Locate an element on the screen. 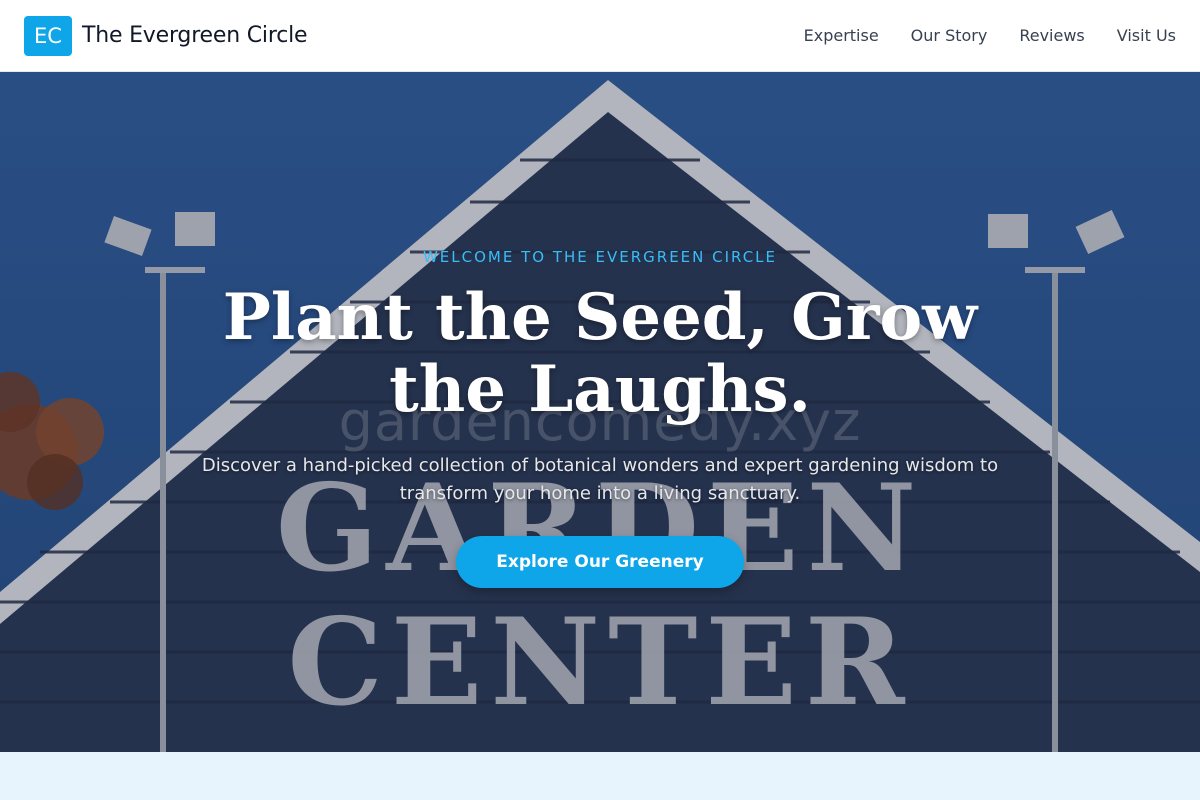  hero-headline: Plant the Seed, Grow the Laughs. is located at coordinates (600, 353).